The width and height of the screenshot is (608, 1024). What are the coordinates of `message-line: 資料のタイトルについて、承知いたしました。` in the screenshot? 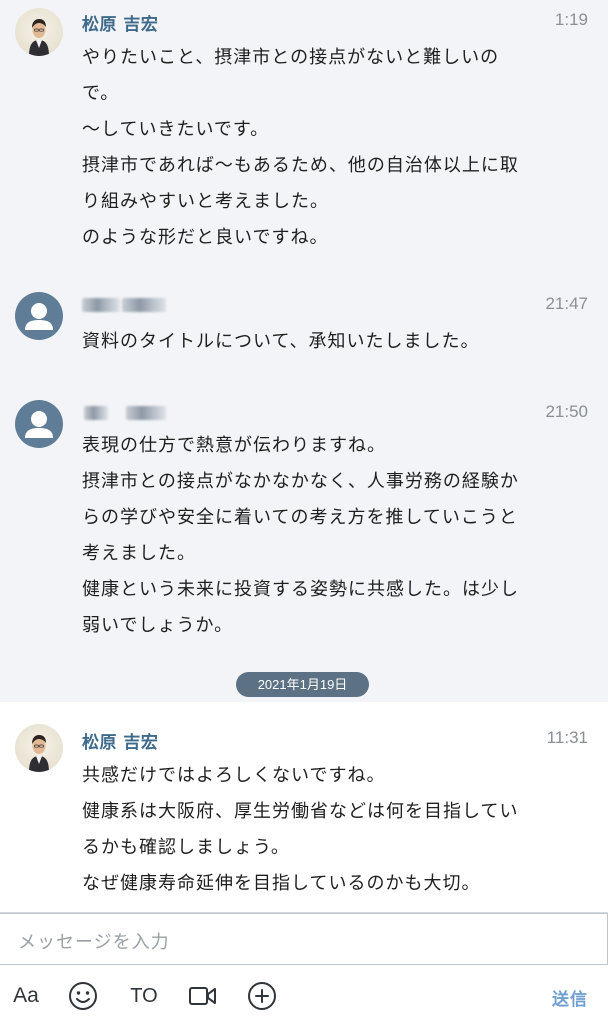 It's located at (281, 341).